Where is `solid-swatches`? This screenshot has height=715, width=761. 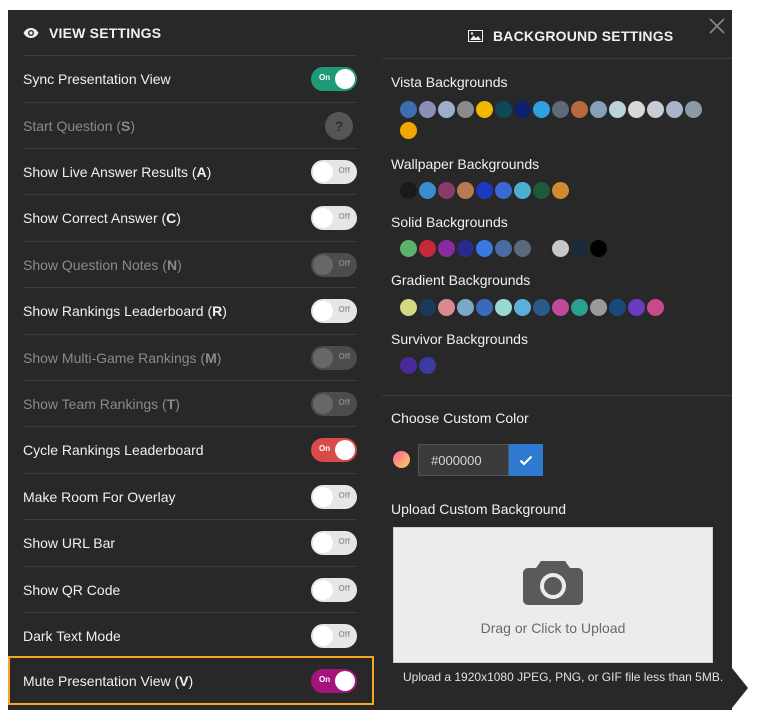
solid-swatches is located at coordinates (560, 250).